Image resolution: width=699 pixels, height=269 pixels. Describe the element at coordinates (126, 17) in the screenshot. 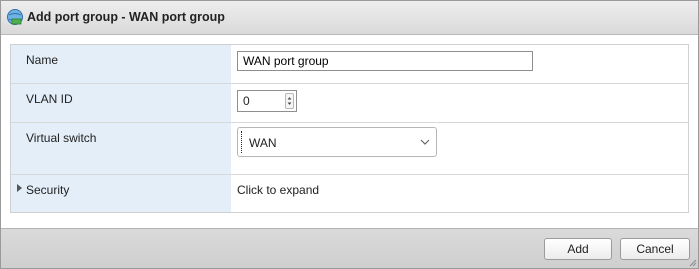

I see `dialog-title: Add port group - WAN port group` at that location.